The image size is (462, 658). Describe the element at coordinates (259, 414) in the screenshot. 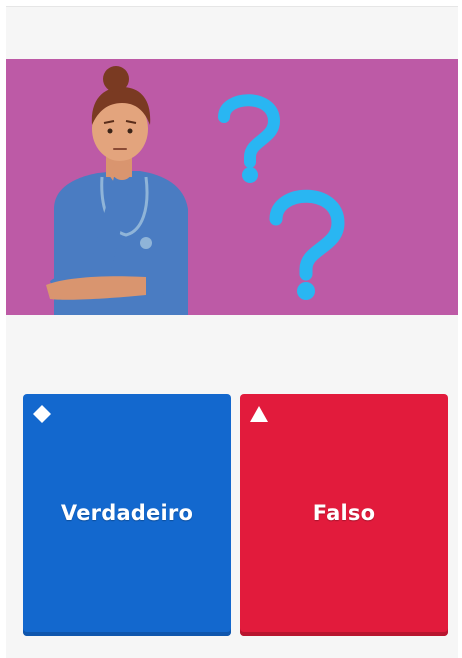

I see `triangle-icon` at that location.